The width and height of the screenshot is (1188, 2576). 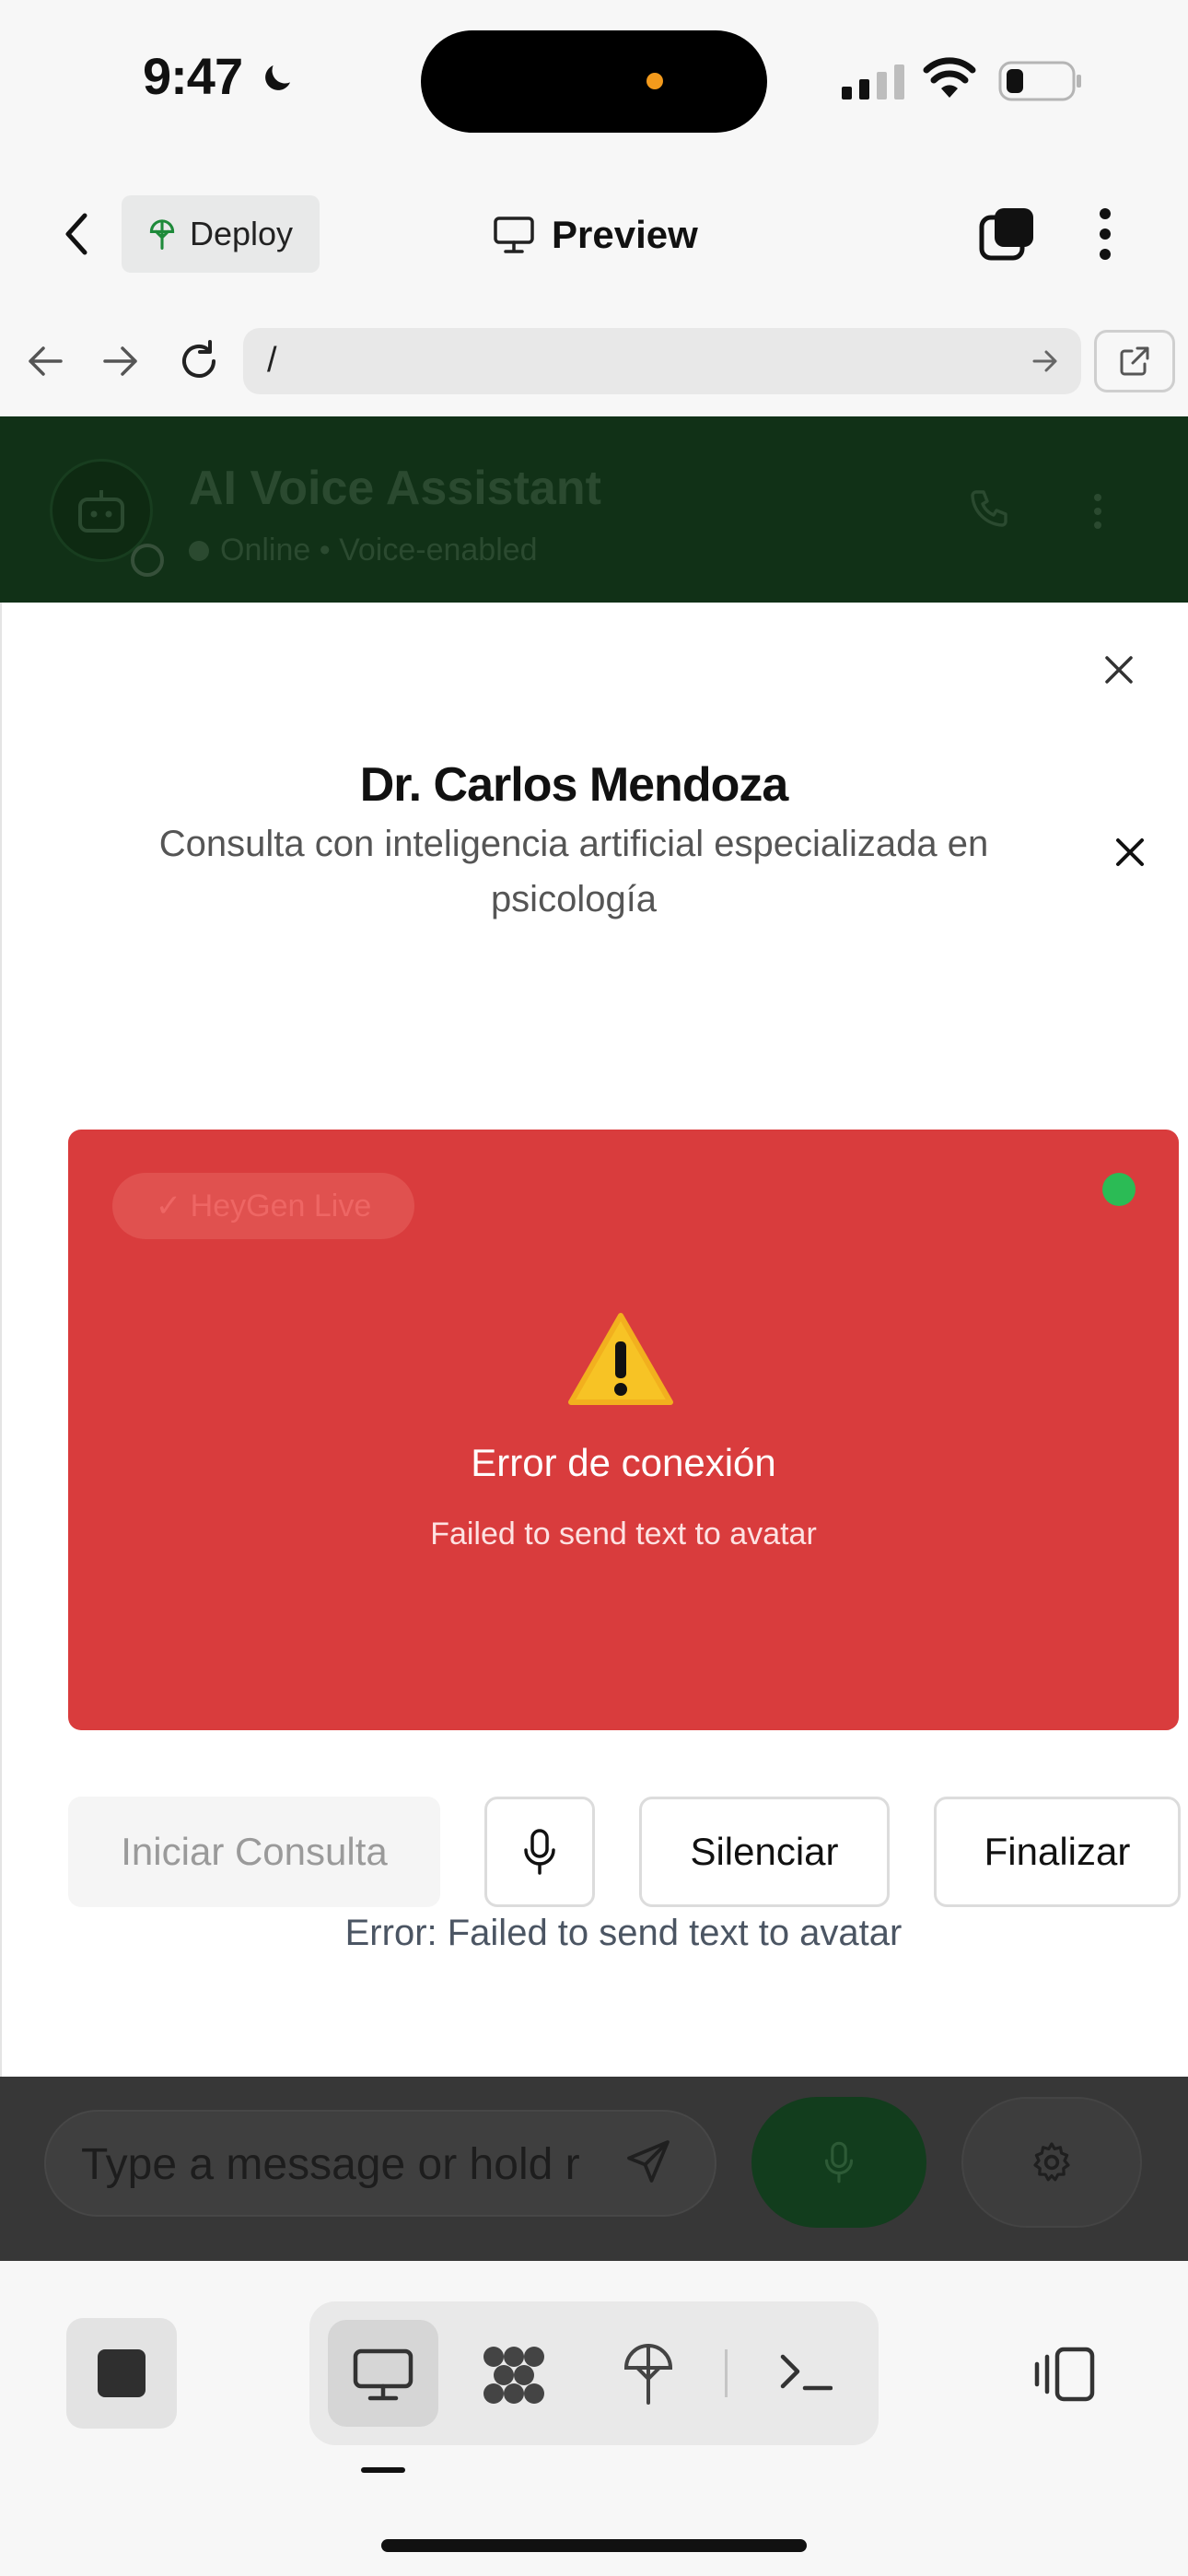 I want to click on mute-button: Silenciar, so click(x=764, y=1852).